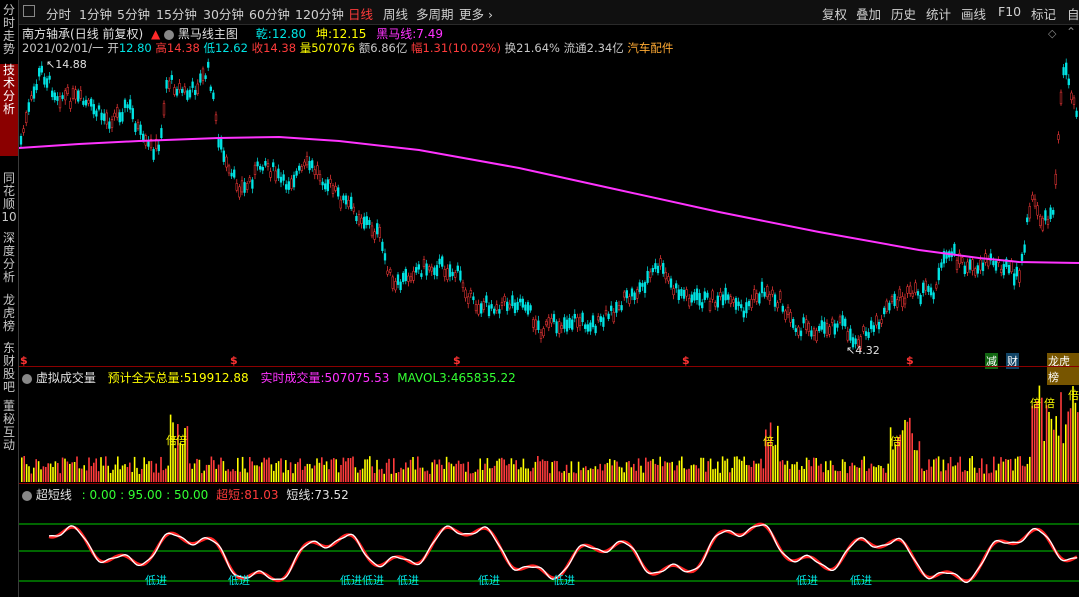  I want to click on volume-panel-title: 虚拟成交量, so click(66, 378).